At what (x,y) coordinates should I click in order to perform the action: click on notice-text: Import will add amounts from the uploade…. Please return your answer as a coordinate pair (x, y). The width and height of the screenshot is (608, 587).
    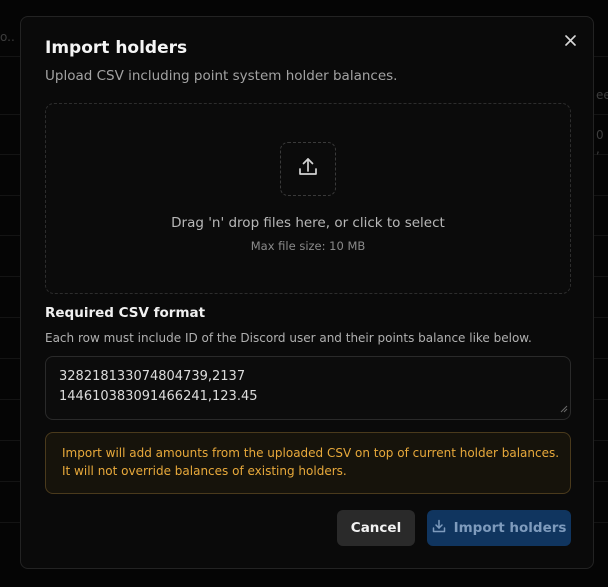
    Looking at the image, I should click on (311, 453).